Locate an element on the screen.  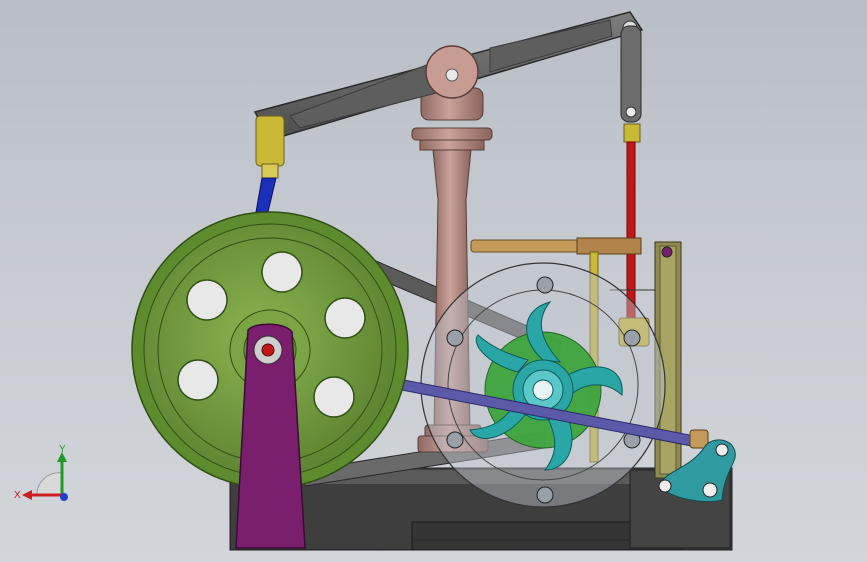
push-rod is located at coordinates (631, 232).